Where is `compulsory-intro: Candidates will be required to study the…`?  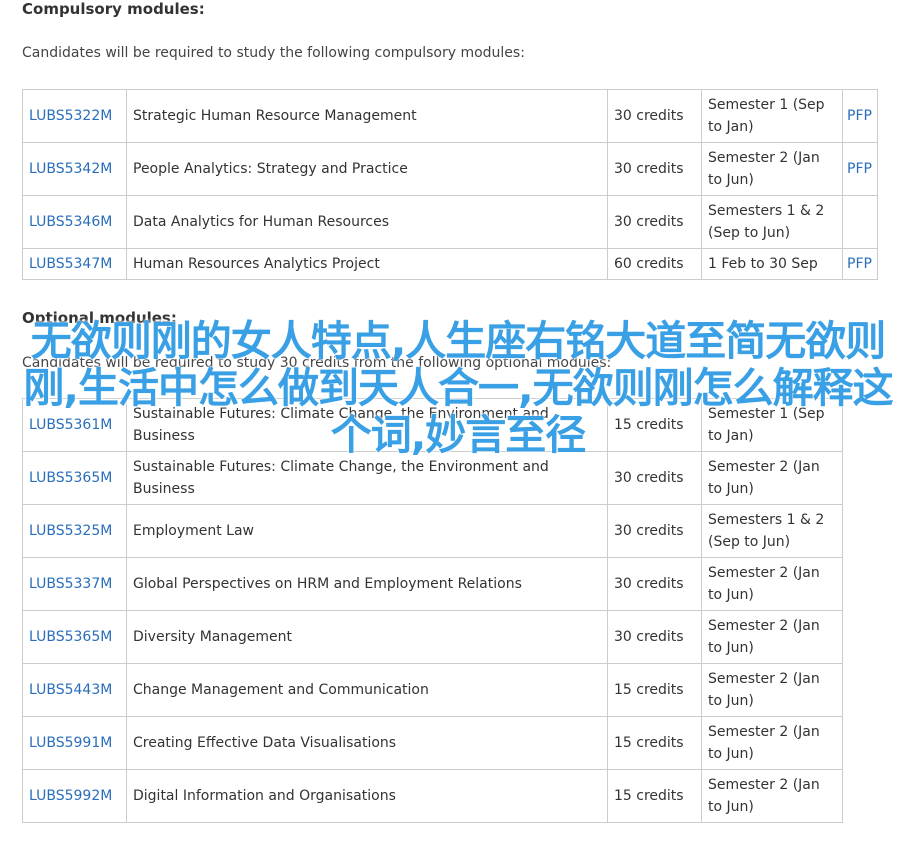 compulsory-intro: Candidates will be required to study the… is located at coordinates (273, 53).